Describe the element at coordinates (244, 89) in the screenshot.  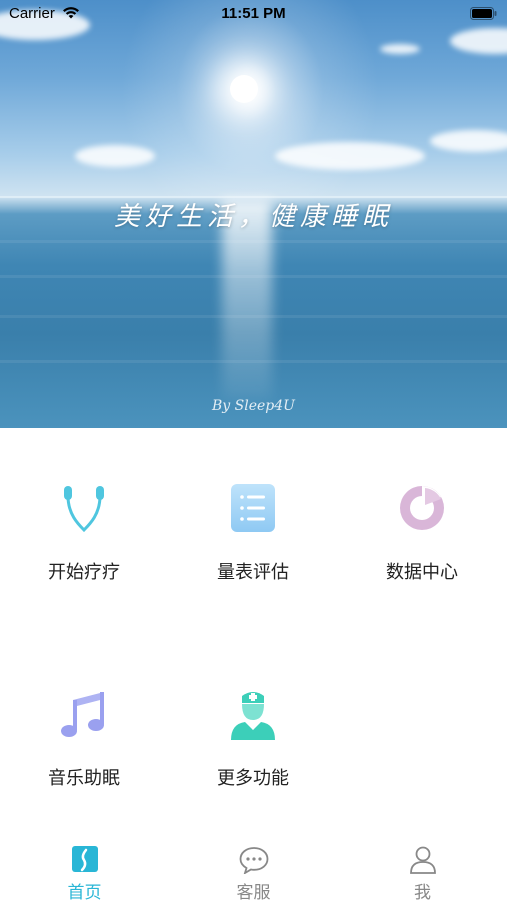
I see `sun` at that location.